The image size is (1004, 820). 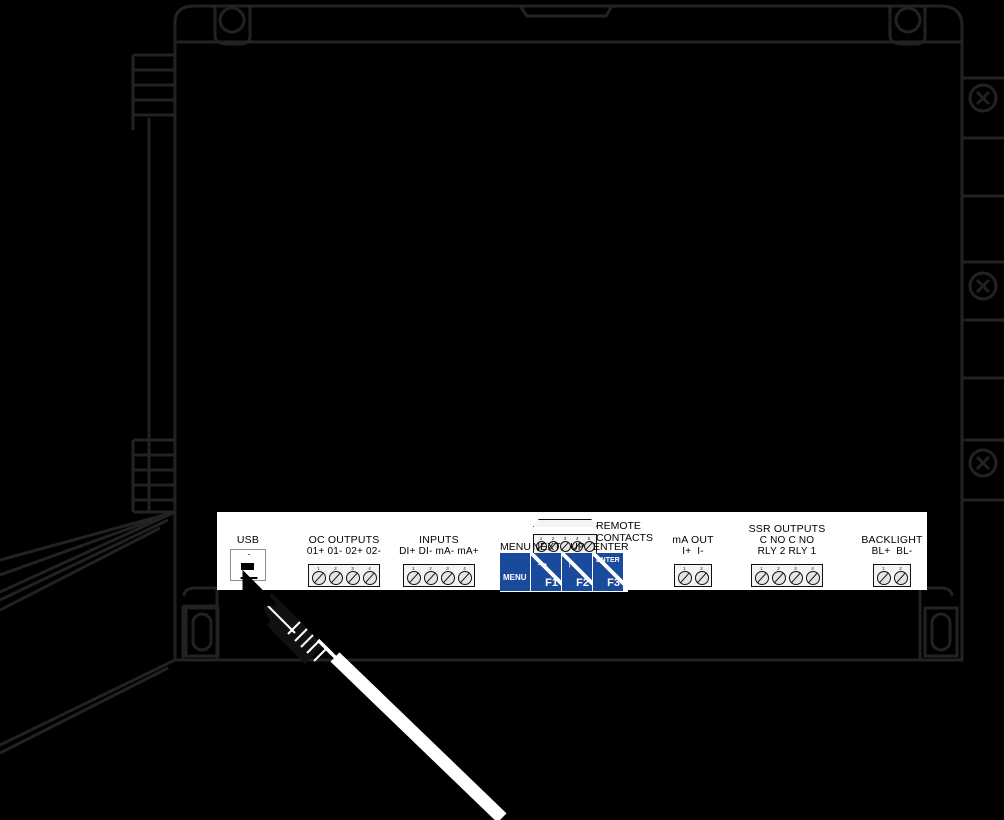 I want to click on strain-relief, so click(x=328, y=650).